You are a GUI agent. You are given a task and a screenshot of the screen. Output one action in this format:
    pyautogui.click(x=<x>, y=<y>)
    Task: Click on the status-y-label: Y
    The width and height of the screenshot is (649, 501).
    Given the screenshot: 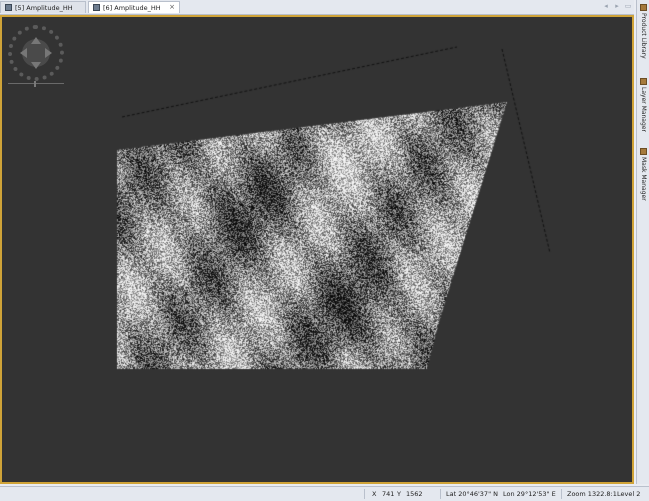 What is the action you would take?
    pyautogui.click(x=399, y=494)
    